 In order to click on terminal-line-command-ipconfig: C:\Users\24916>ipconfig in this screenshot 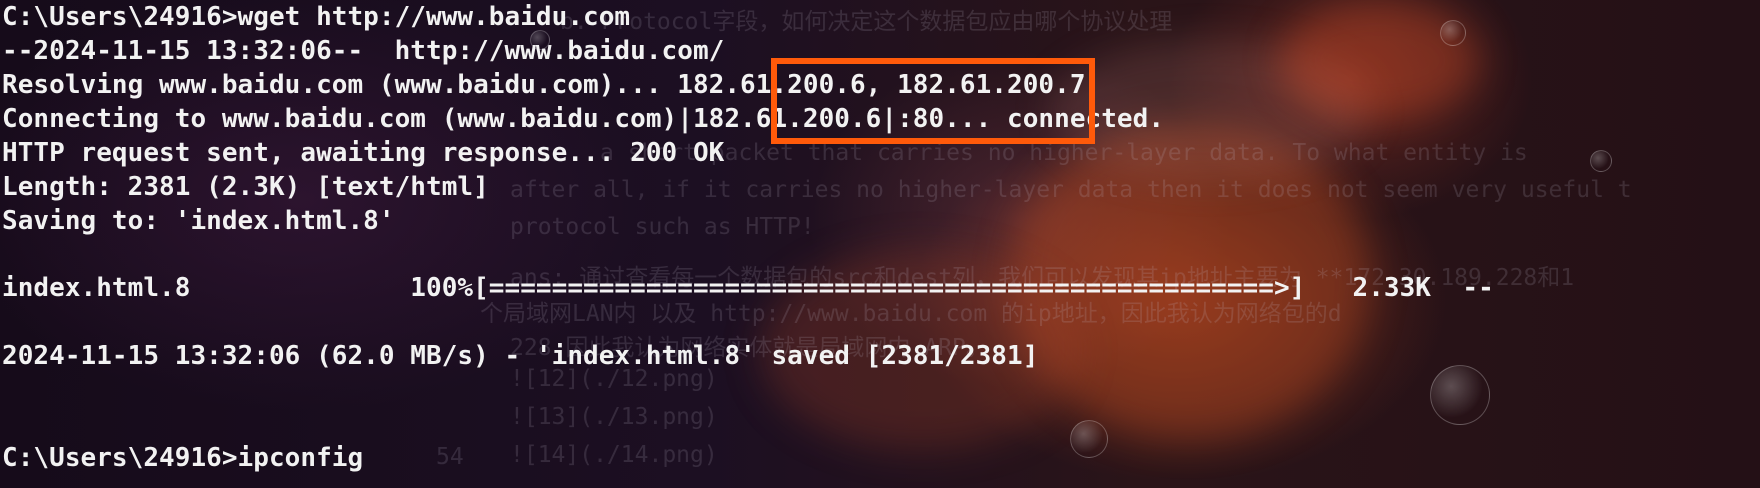, I will do `click(183, 458)`.